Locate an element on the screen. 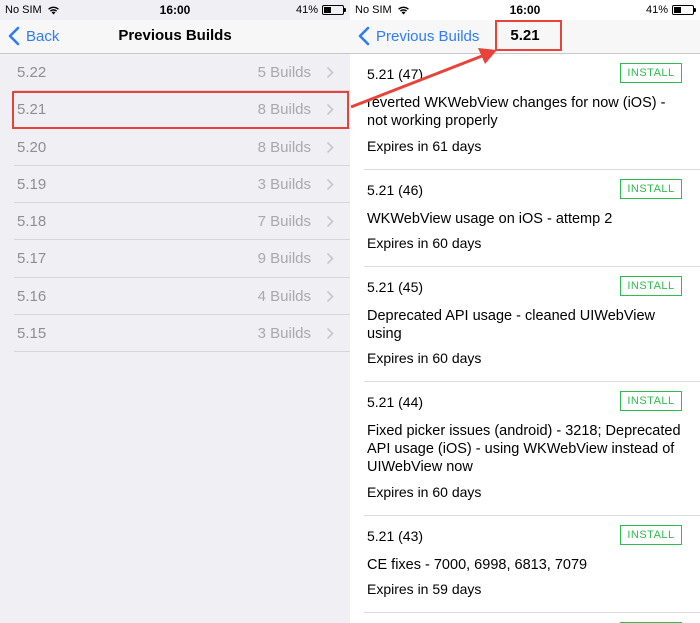  build-count: 4 Builds is located at coordinates (284, 296).